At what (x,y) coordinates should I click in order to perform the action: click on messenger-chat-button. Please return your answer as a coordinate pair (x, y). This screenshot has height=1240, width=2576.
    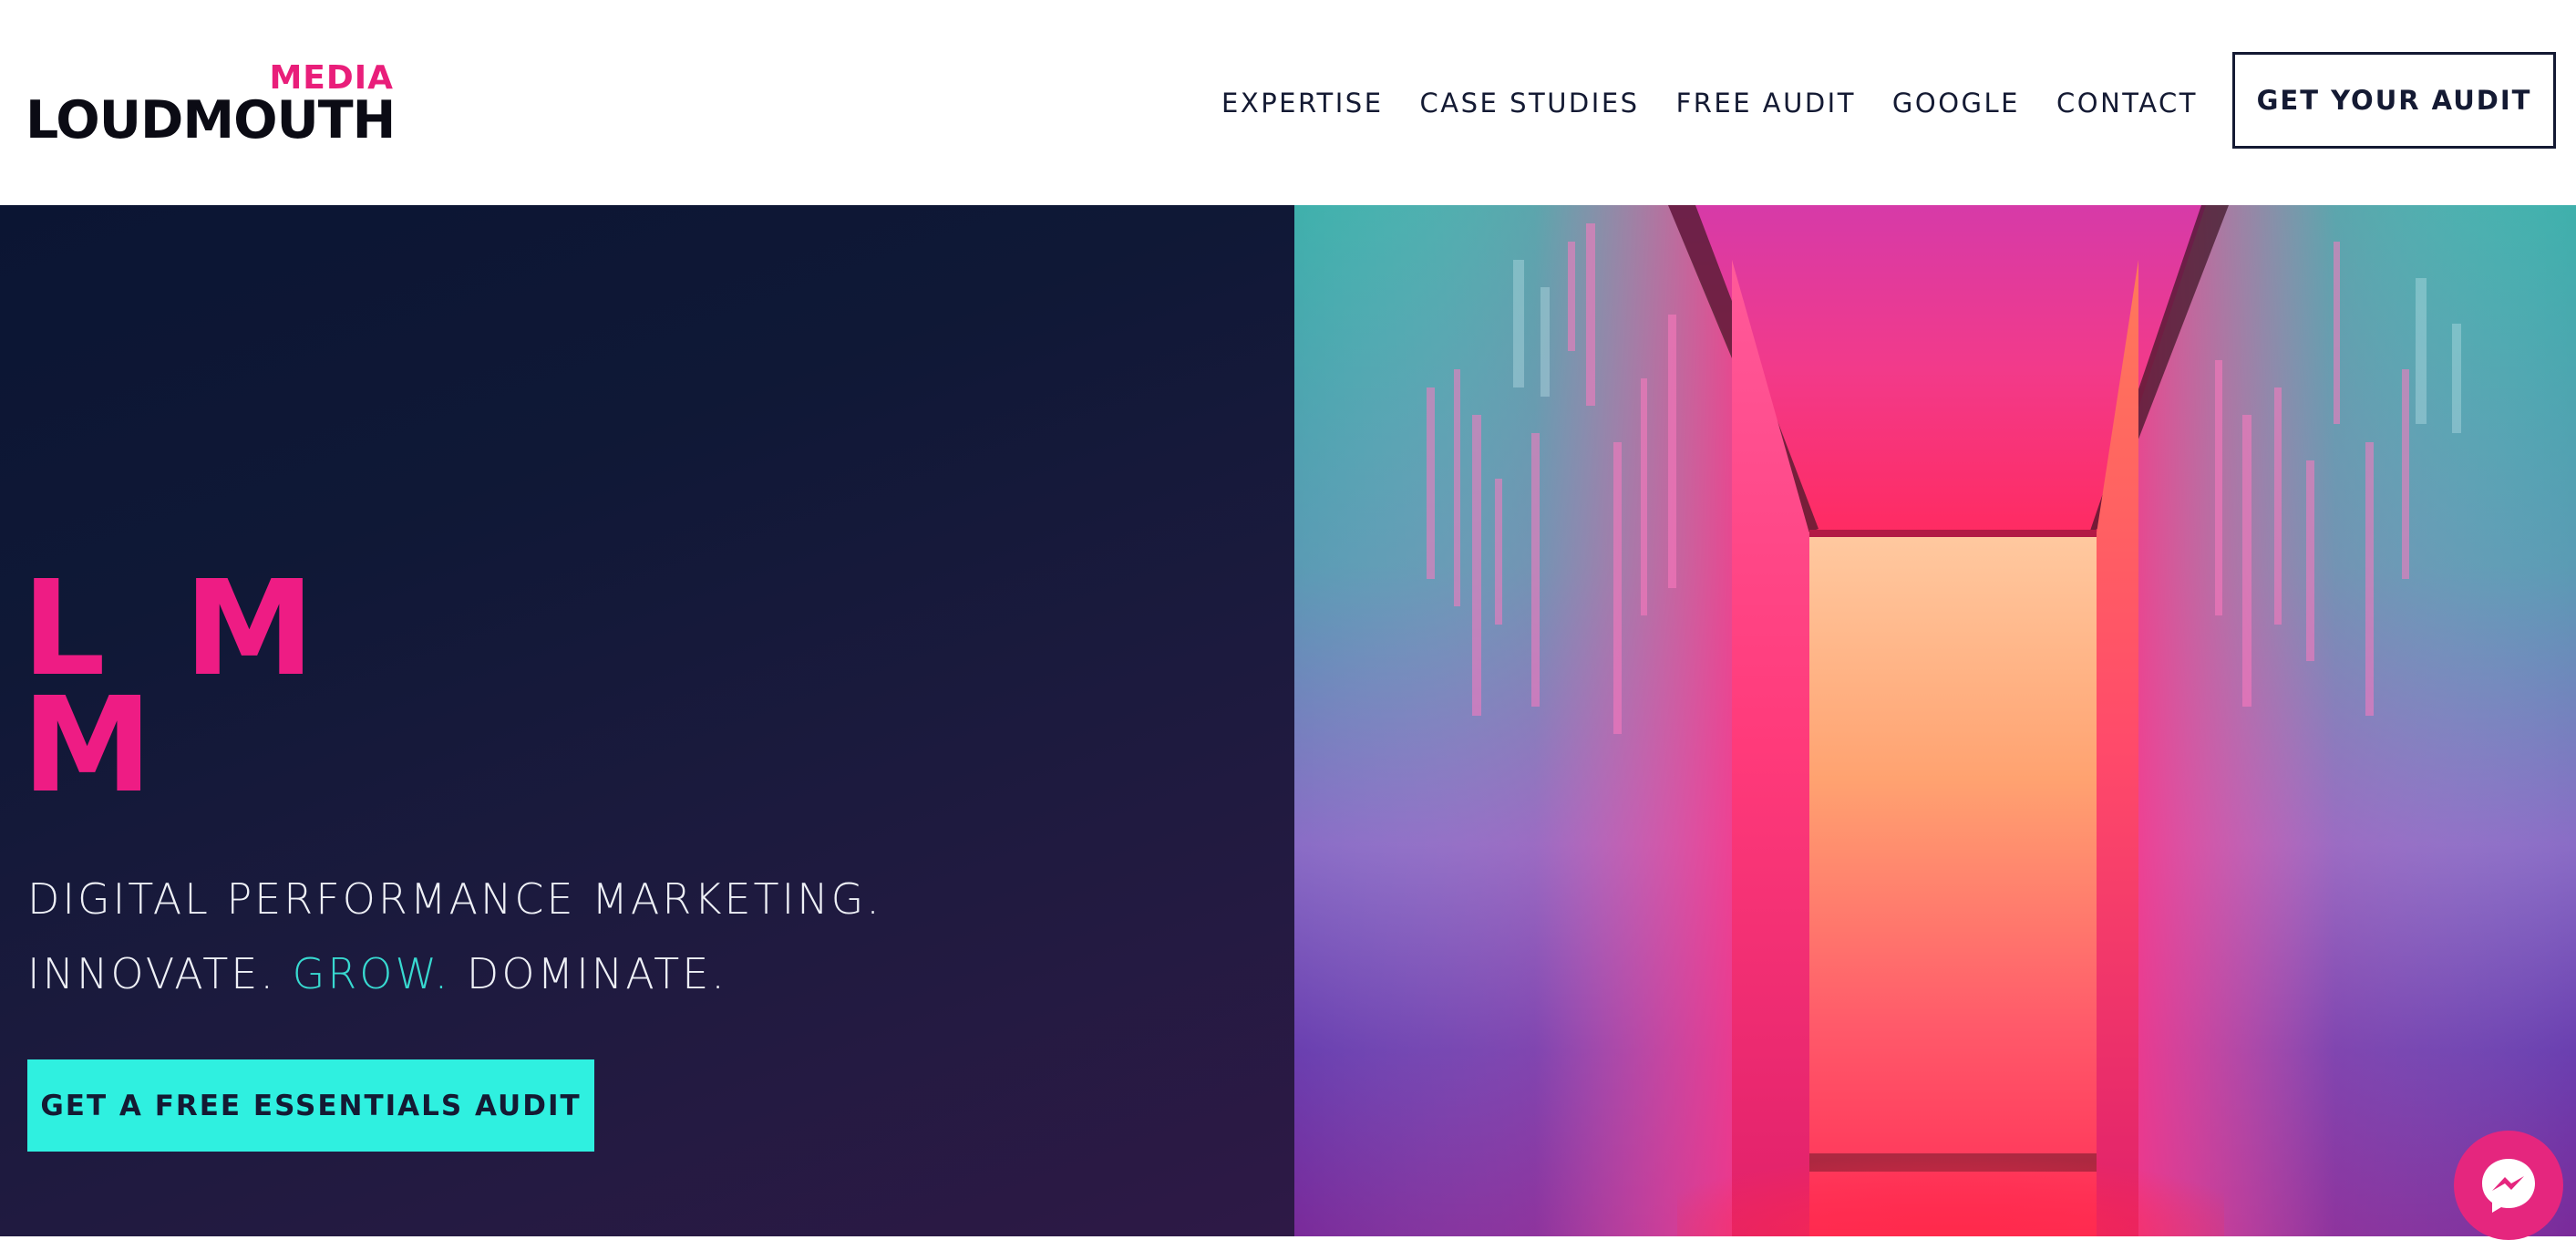
    Looking at the image, I should click on (2508, 1185).